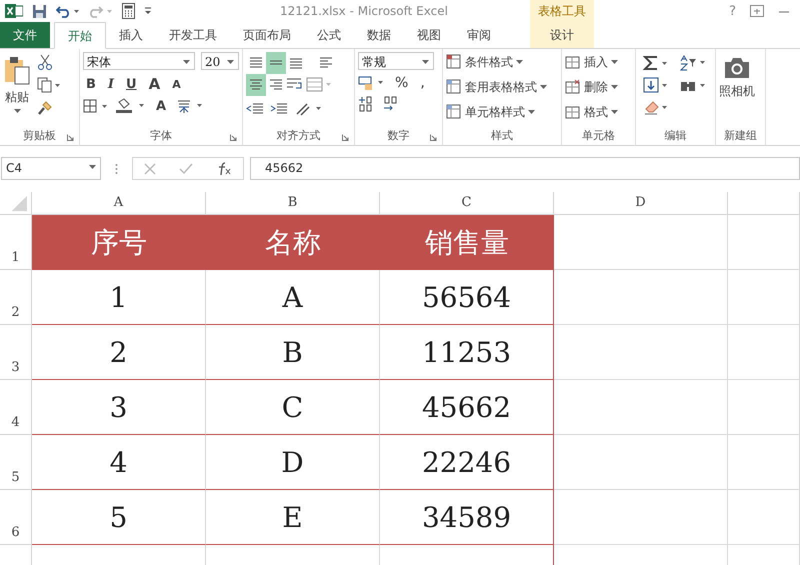  I want to click on cells-menu-button: 删除, so click(598, 87).